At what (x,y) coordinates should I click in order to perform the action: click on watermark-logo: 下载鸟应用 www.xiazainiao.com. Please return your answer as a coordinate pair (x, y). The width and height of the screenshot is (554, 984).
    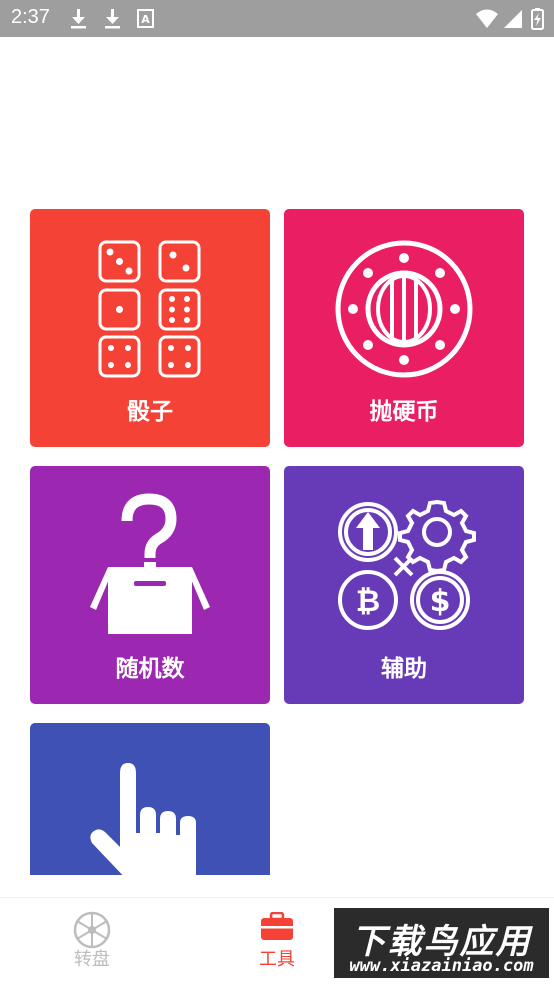
    Looking at the image, I should click on (441, 943).